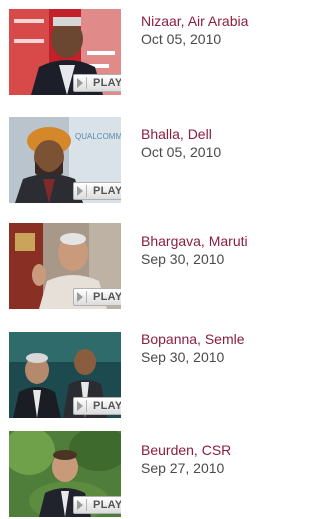 Image resolution: width=320 pixels, height=519 pixels. Describe the element at coordinates (210, 241) in the screenshot. I see `video-title-link: Bhargava, Maruti` at that location.